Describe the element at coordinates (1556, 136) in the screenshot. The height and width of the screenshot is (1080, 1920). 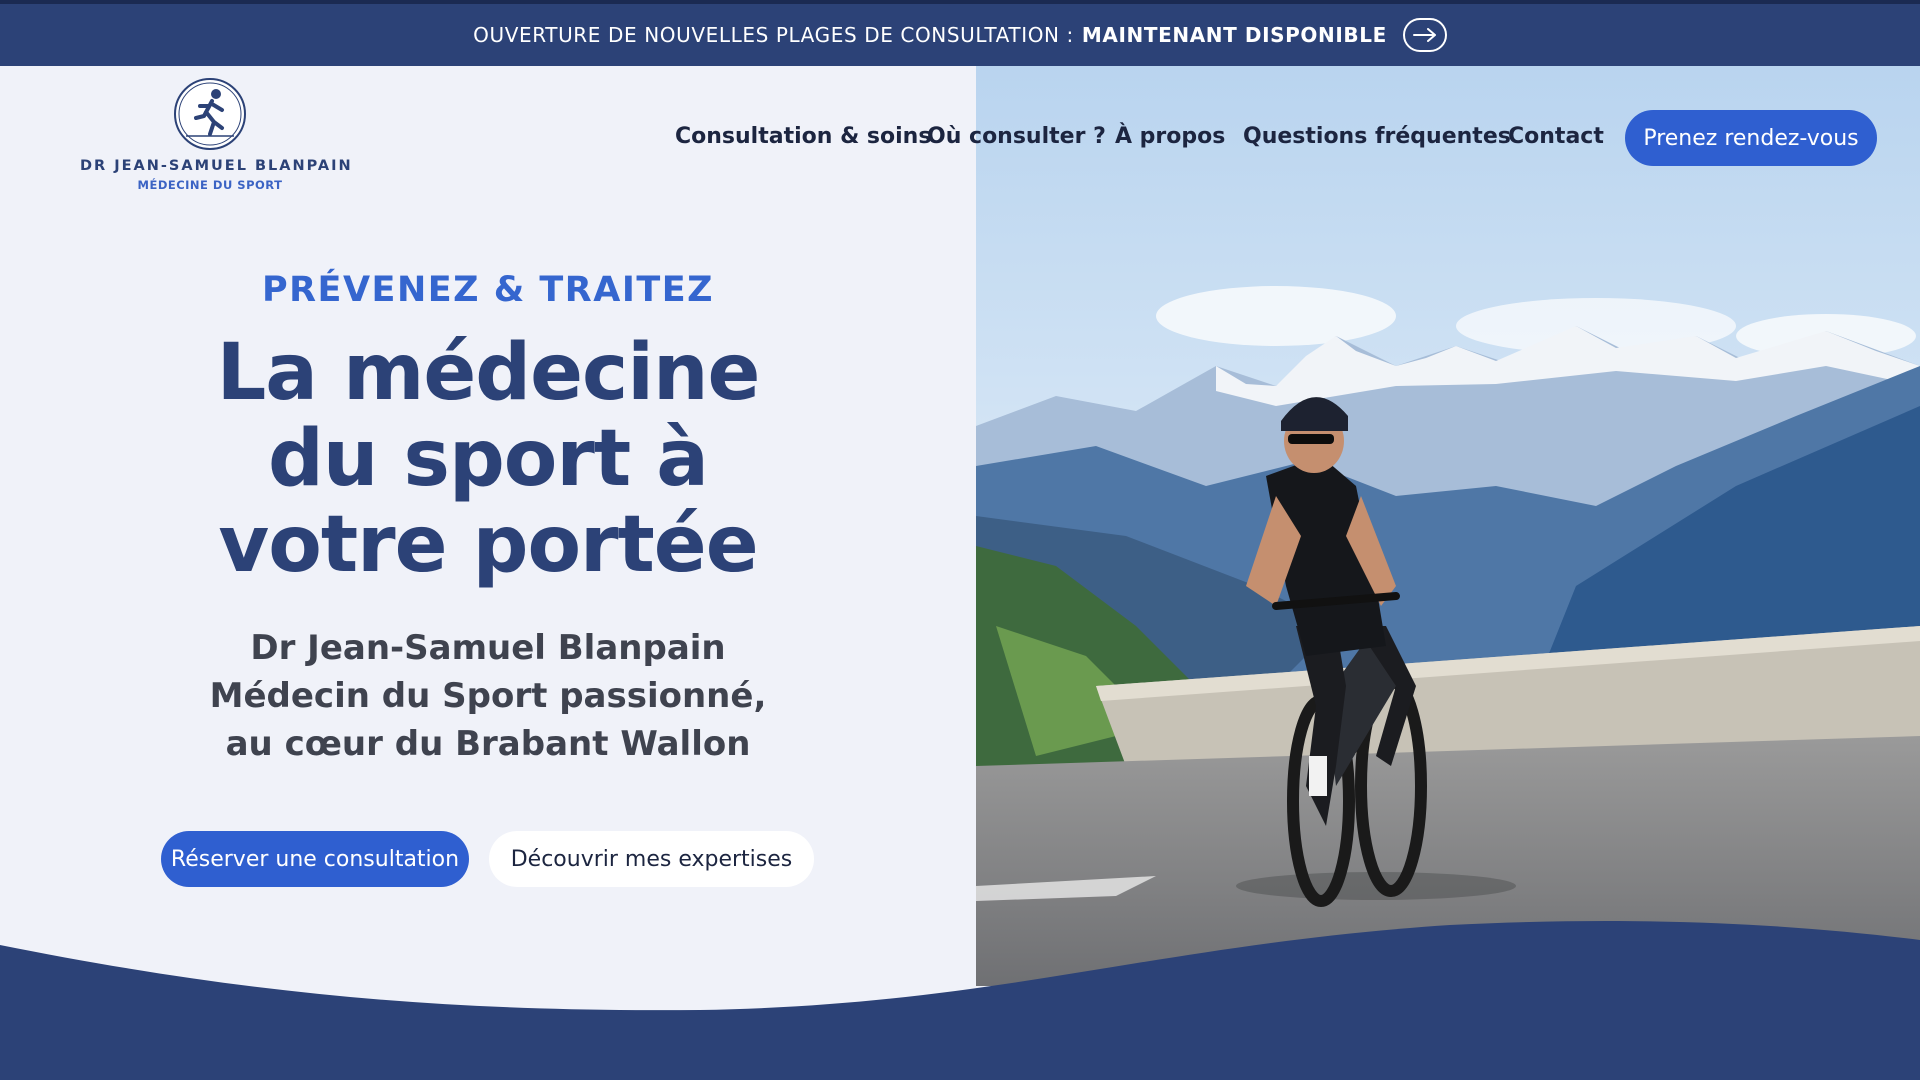
I see `nav-item-contact: Contact` at that location.